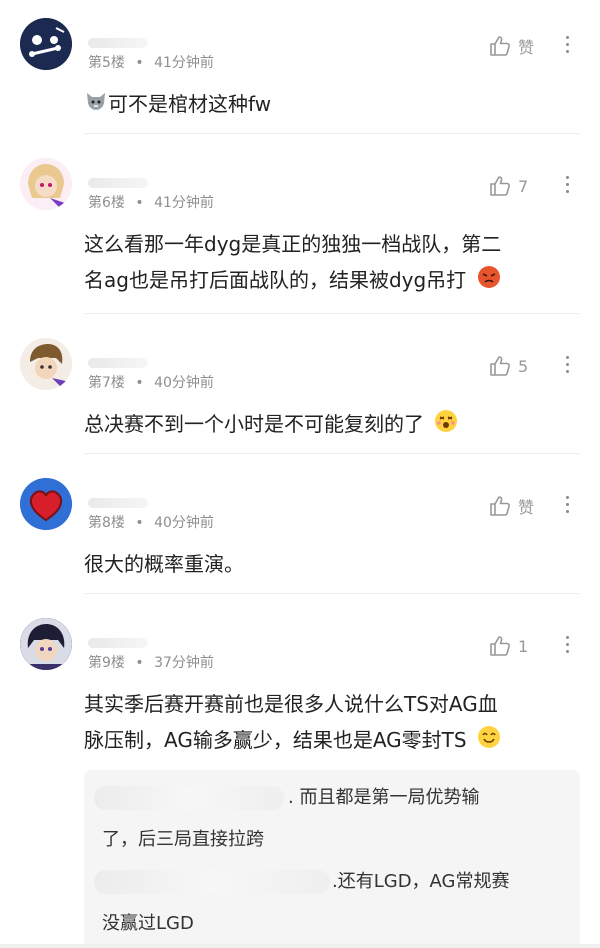 The image size is (600, 948). What do you see at coordinates (489, 742) in the screenshot?
I see `smile-emoji-icon` at bounding box center [489, 742].